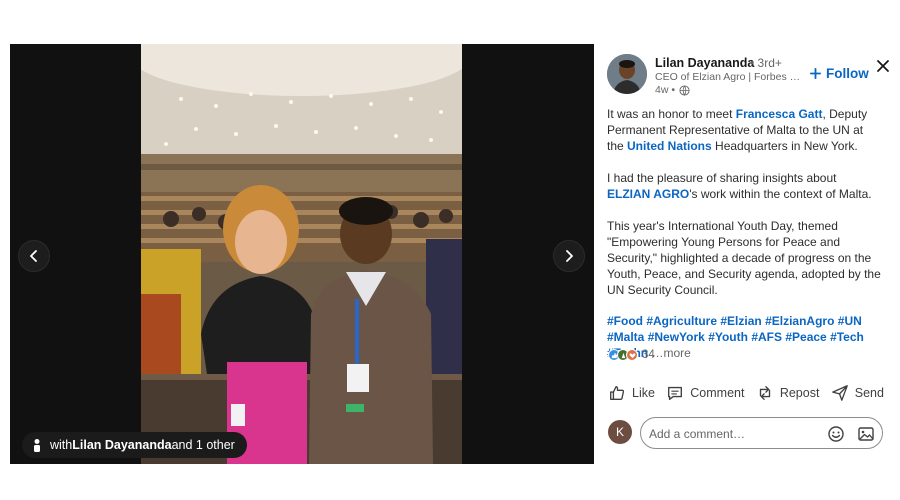  What do you see at coordinates (648, 194) in the screenshot?
I see `mention-elzian-agro: ELZIAN AGRO` at bounding box center [648, 194].